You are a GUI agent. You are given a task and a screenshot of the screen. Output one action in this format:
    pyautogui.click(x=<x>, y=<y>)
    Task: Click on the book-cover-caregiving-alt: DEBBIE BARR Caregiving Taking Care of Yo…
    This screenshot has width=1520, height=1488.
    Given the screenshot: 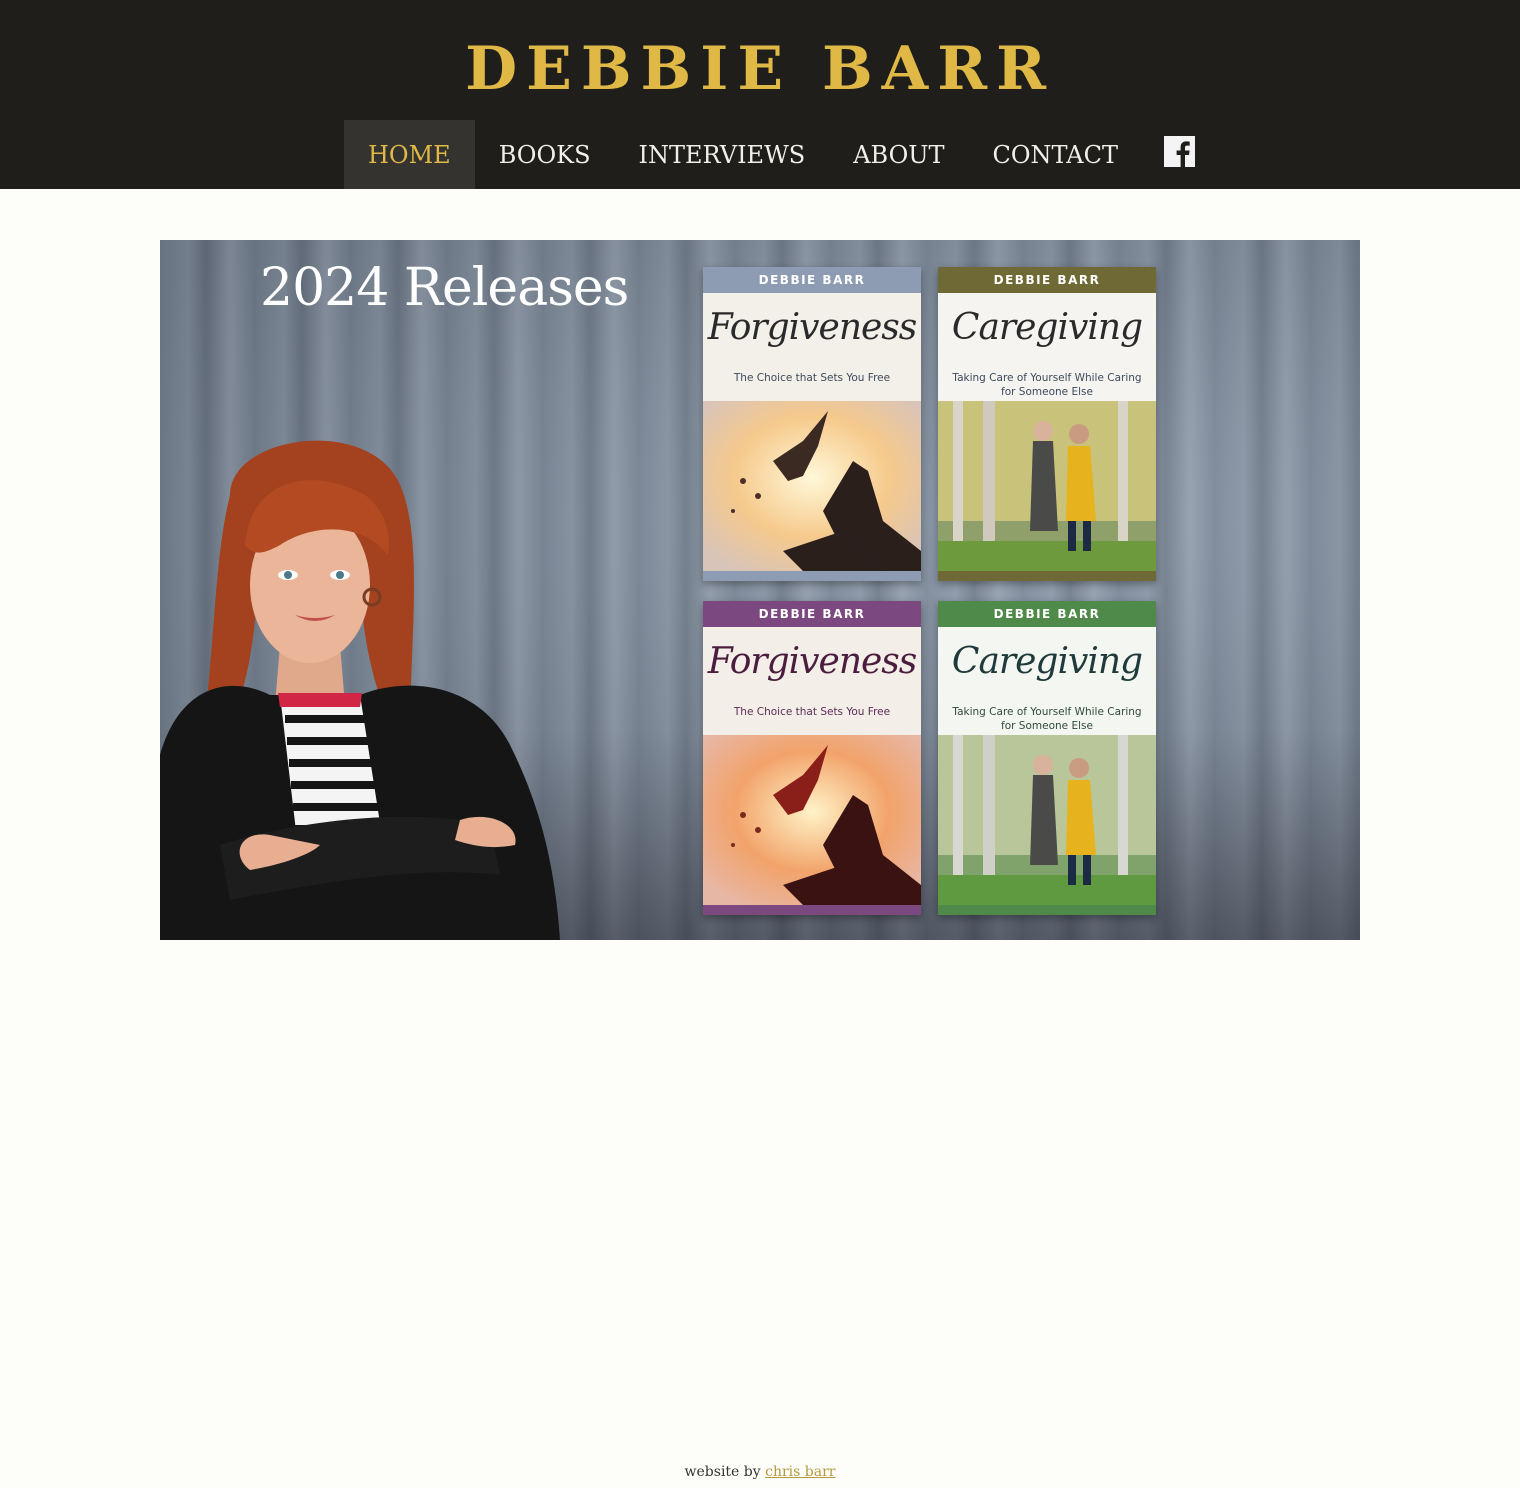 What is the action you would take?
    pyautogui.click(x=1047, y=758)
    